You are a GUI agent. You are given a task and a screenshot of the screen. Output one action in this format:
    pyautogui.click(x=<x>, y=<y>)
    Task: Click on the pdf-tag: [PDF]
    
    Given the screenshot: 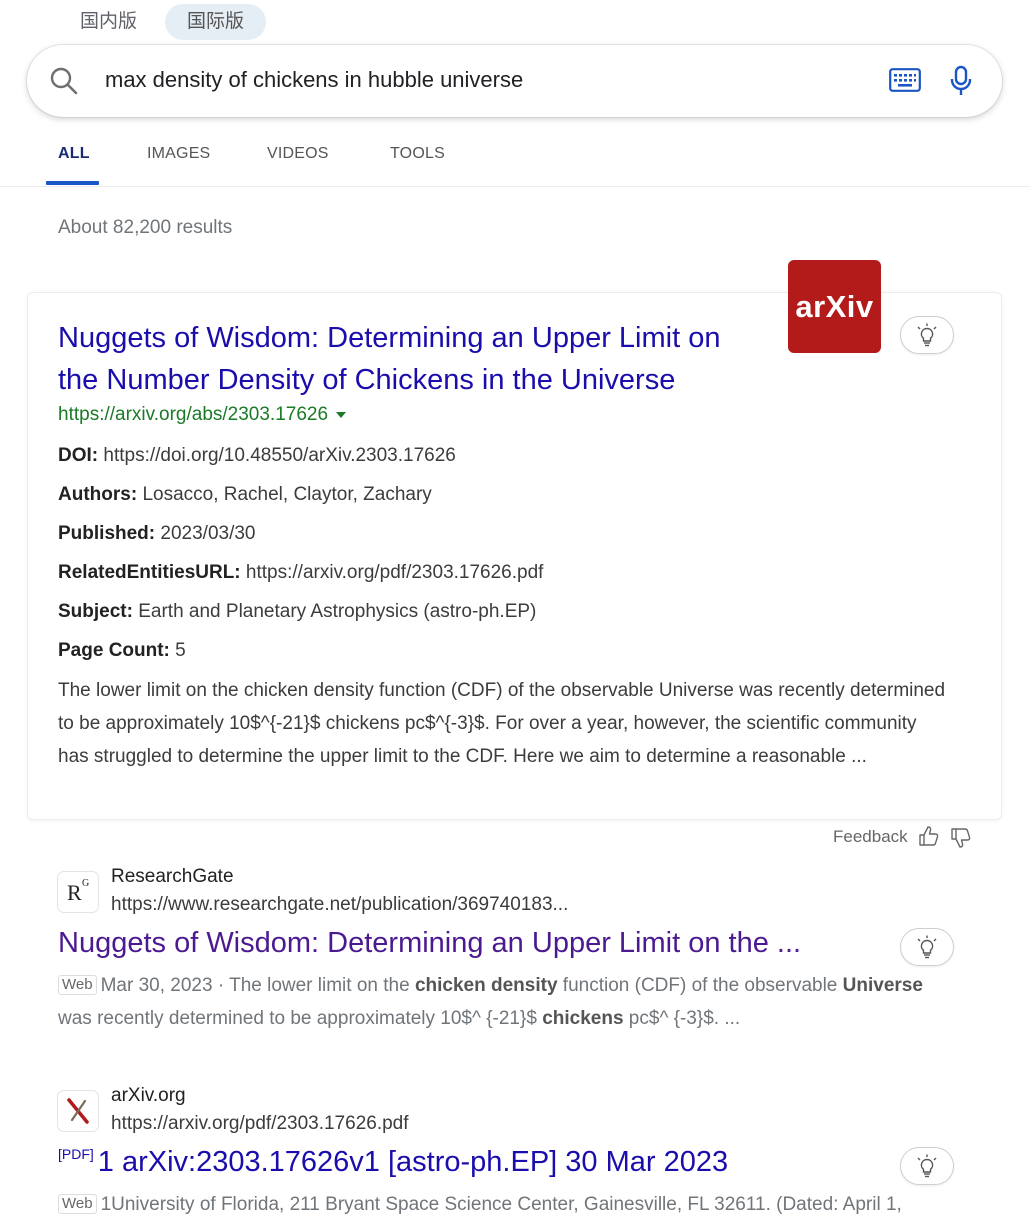 What is the action you would take?
    pyautogui.click(x=76, y=1154)
    